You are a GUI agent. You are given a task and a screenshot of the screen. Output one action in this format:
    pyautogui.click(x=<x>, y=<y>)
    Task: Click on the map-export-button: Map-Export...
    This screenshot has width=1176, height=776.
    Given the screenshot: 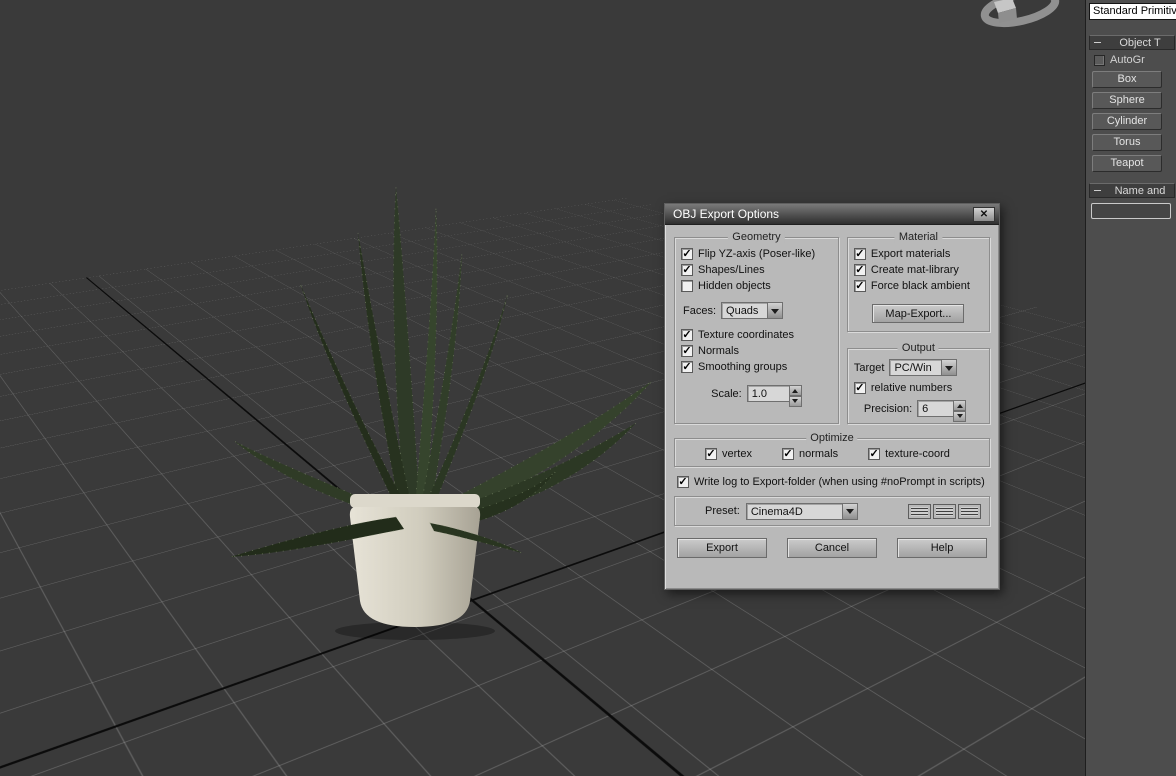 What is the action you would take?
    pyautogui.click(x=918, y=313)
    